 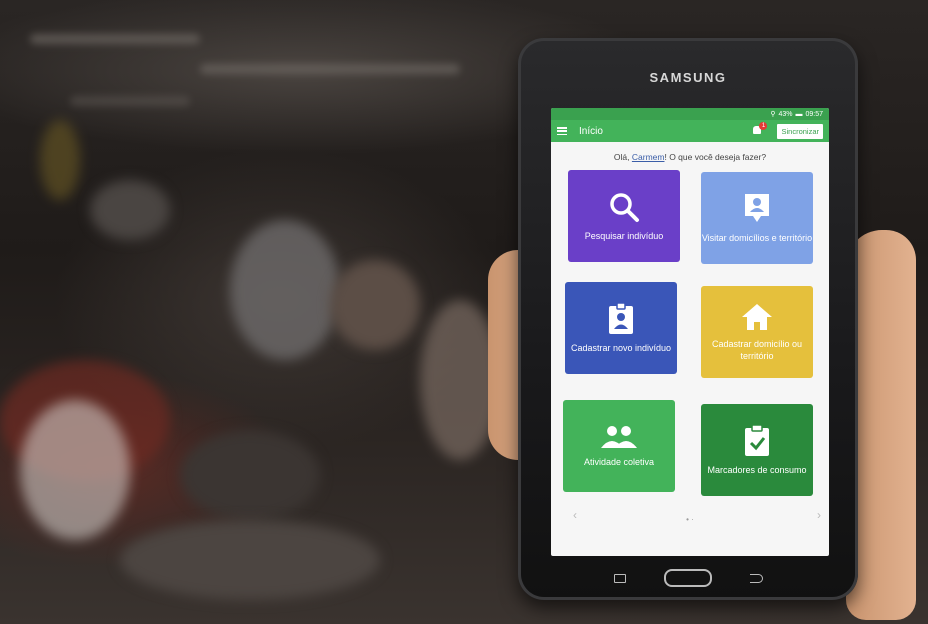 I want to click on tile-register-individual: Cadastrar novo indivíduo, so click(x=621, y=328).